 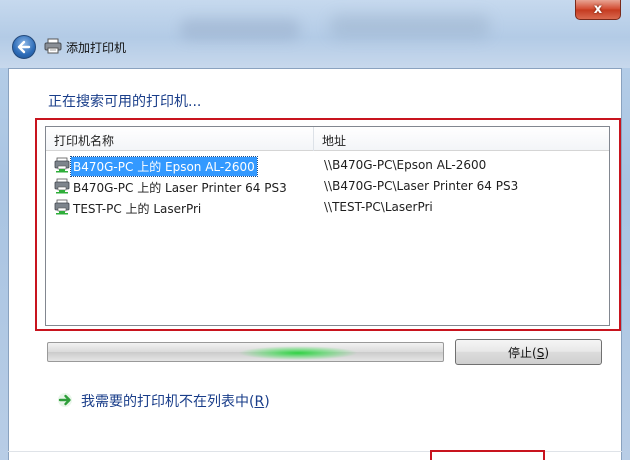 I want to click on column-divider, so click(x=313, y=139).